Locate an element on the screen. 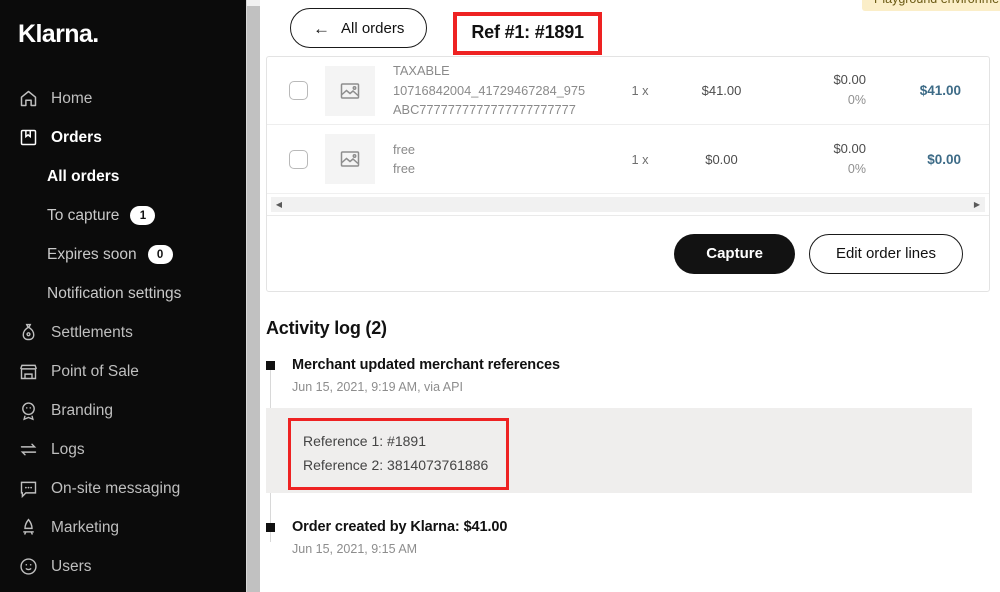 The image size is (1000, 592). sidebar-subitem-label: Notification settings is located at coordinates (114, 293).